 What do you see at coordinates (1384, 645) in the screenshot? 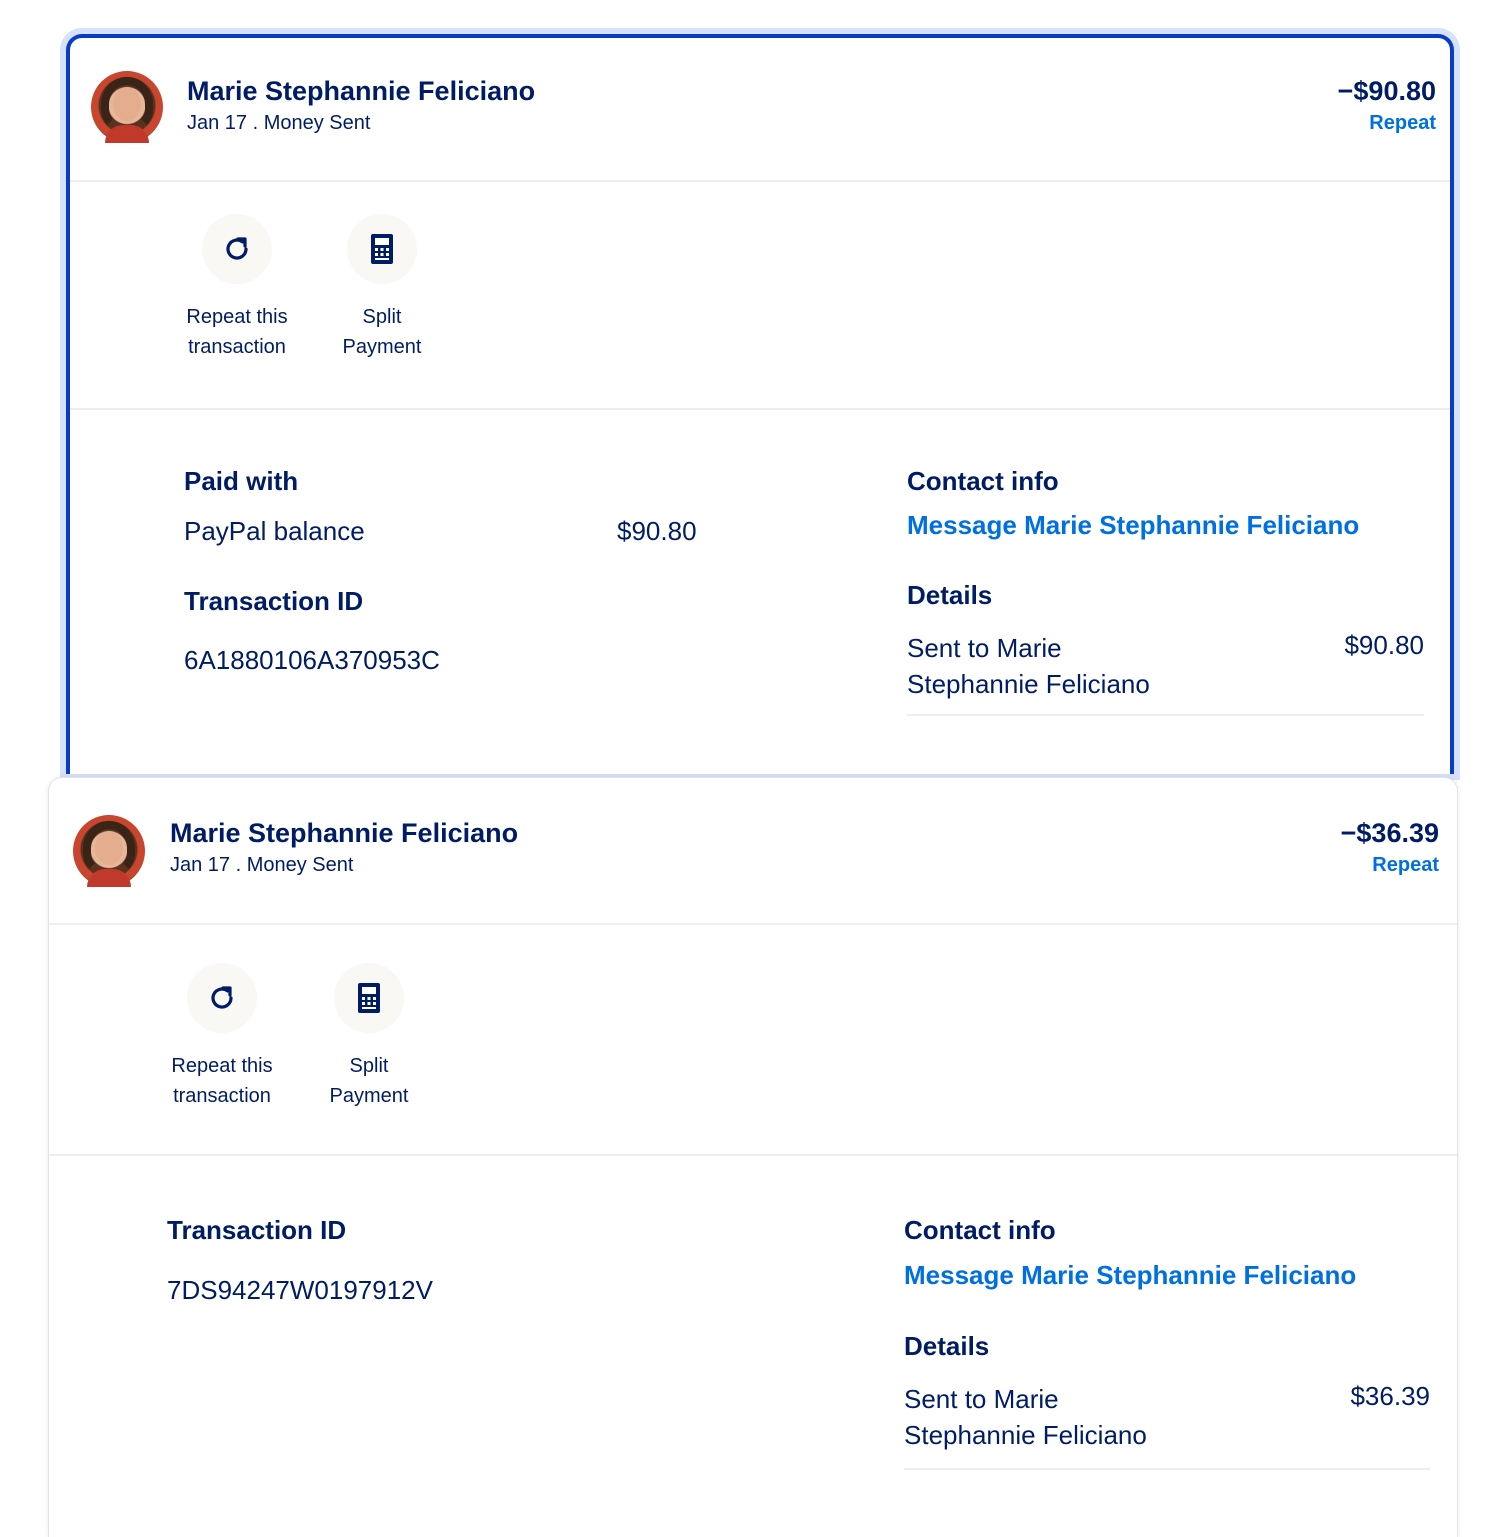
I see `details-amount: $90.80` at bounding box center [1384, 645].